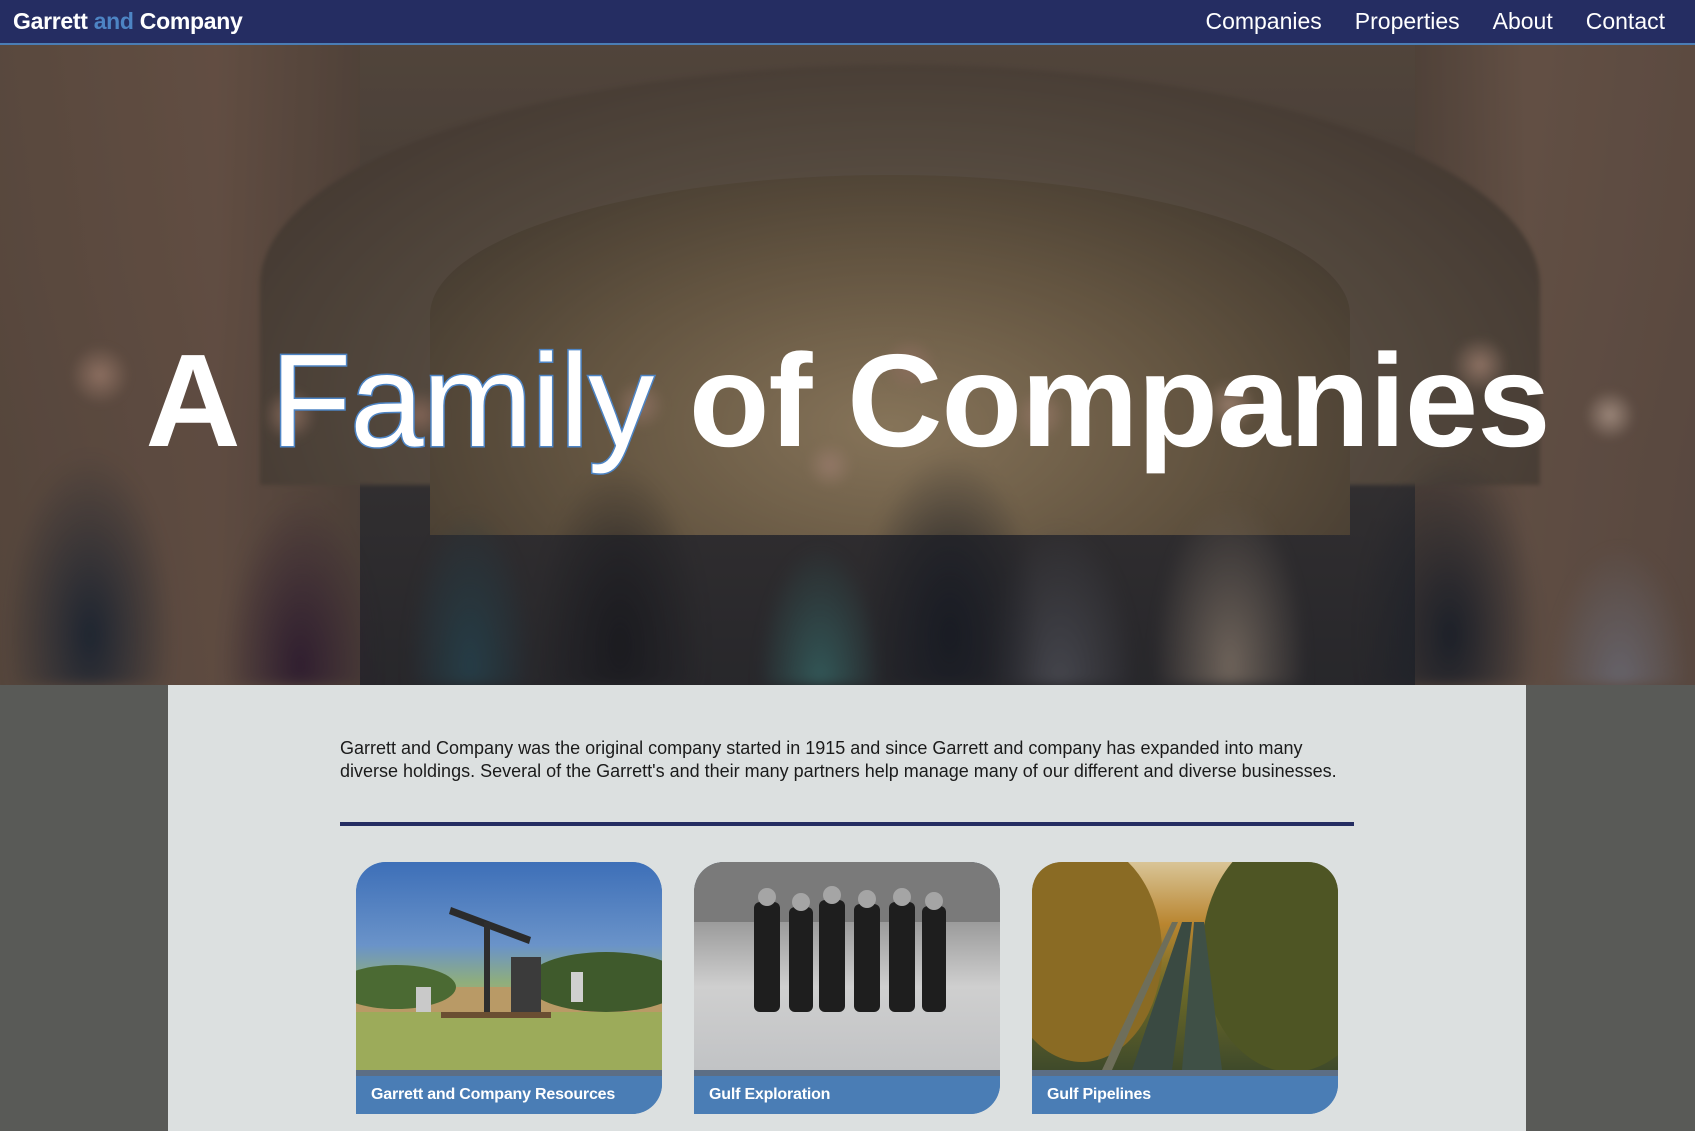  I want to click on brand-logo: Garrett and Company, so click(128, 21).